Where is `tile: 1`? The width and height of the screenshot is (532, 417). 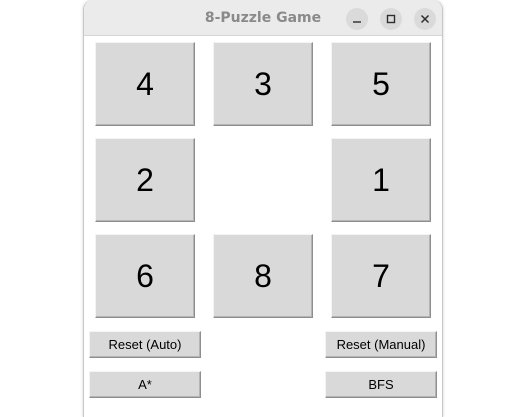
tile: 1 is located at coordinates (381, 180).